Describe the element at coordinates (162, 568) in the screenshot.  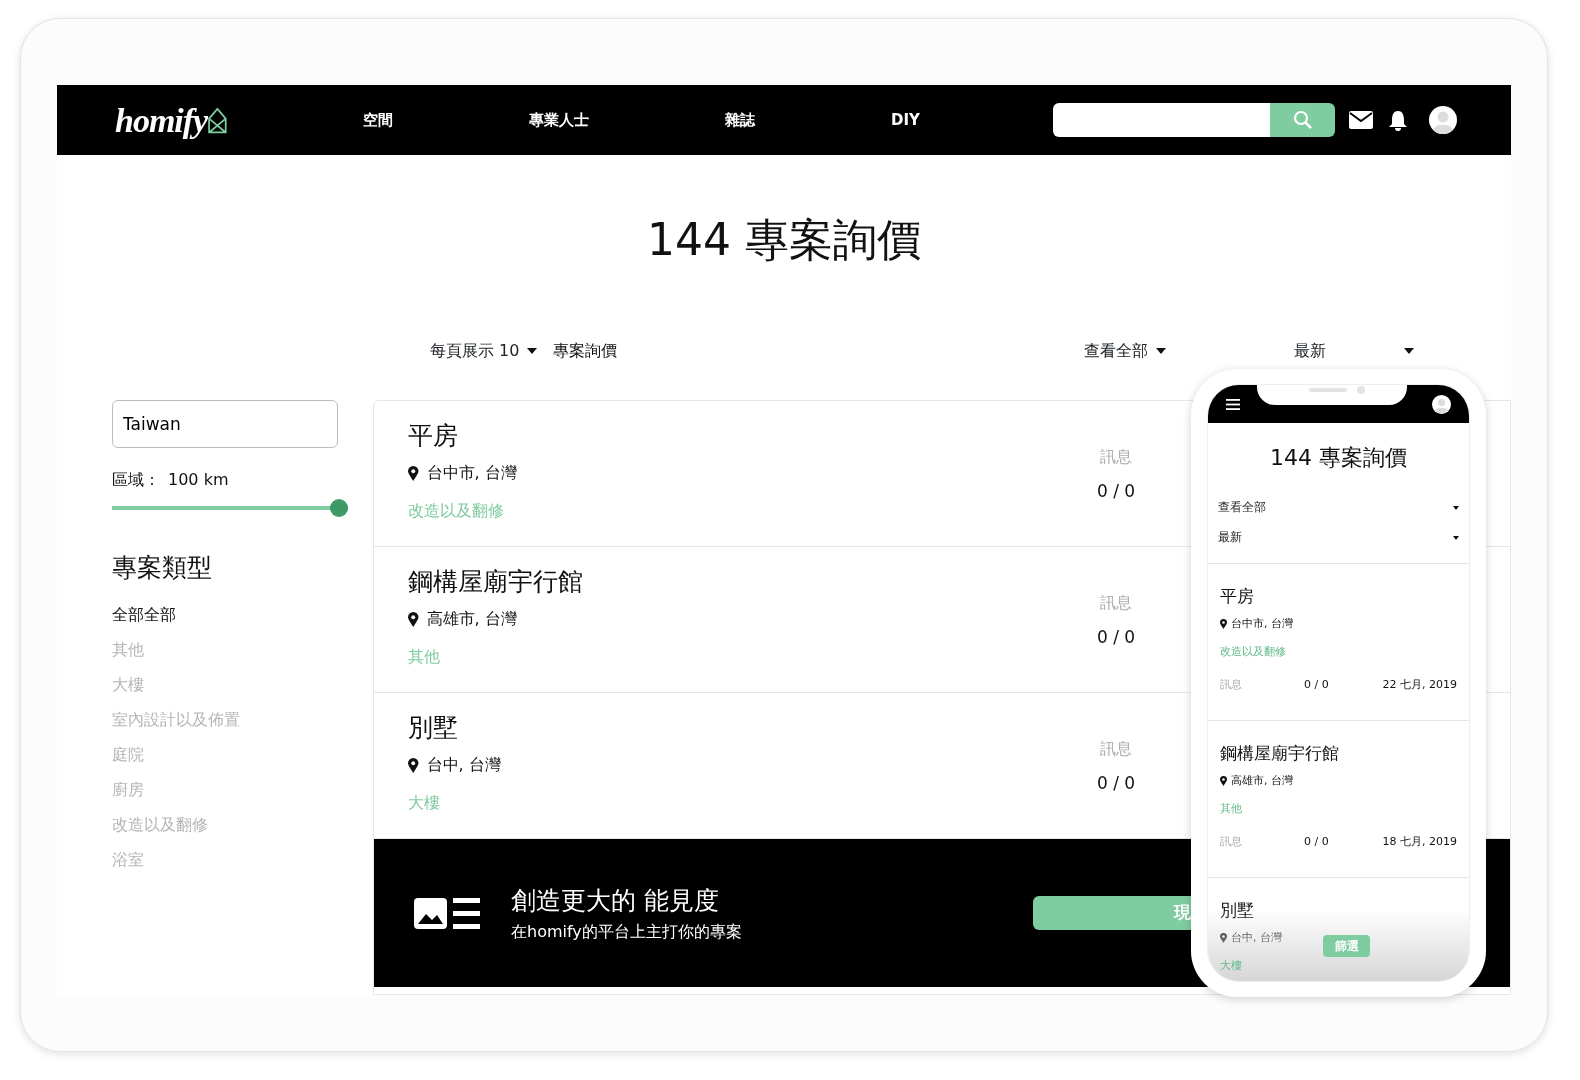
I see `section-heading: 專案類型` at that location.